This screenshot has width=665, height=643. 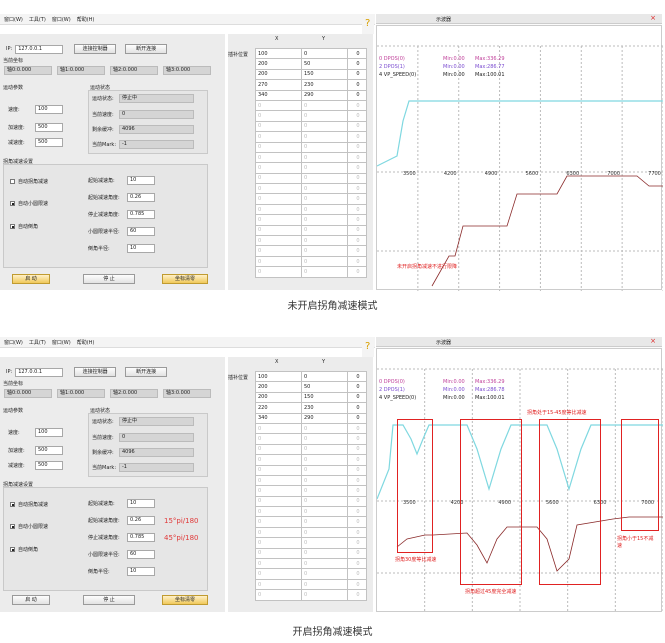 What do you see at coordinates (109, 279) in the screenshot?
I see `stop-button: 停 止` at bounding box center [109, 279].